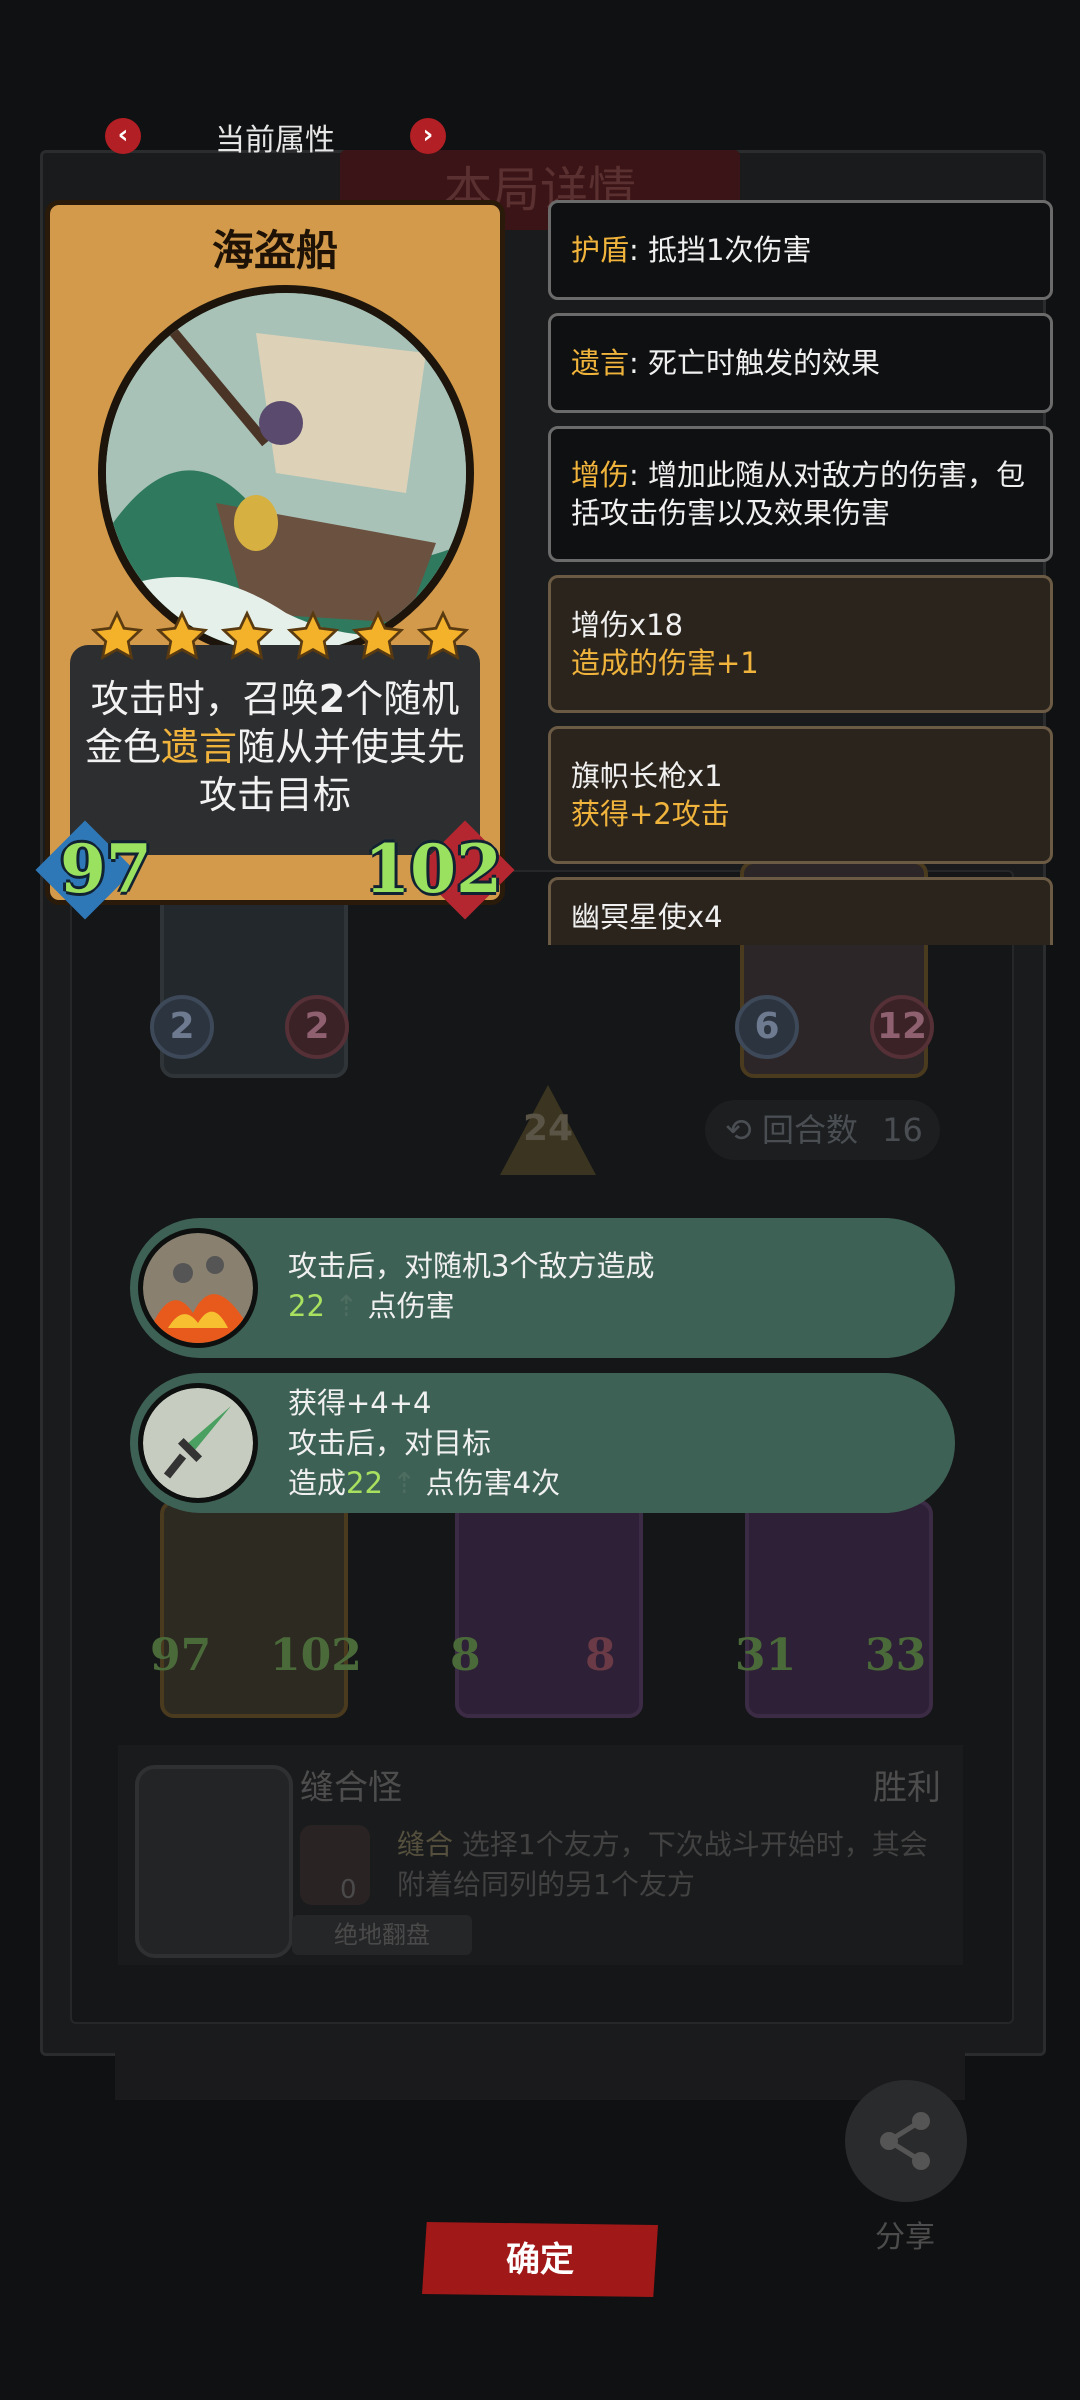 The width and height of the screenshot is (1080, 2400). I want to click on info-text: : 增加此随从对敌方的伤害，包括攻击伤害以及效果伤害, so click(798, 494).